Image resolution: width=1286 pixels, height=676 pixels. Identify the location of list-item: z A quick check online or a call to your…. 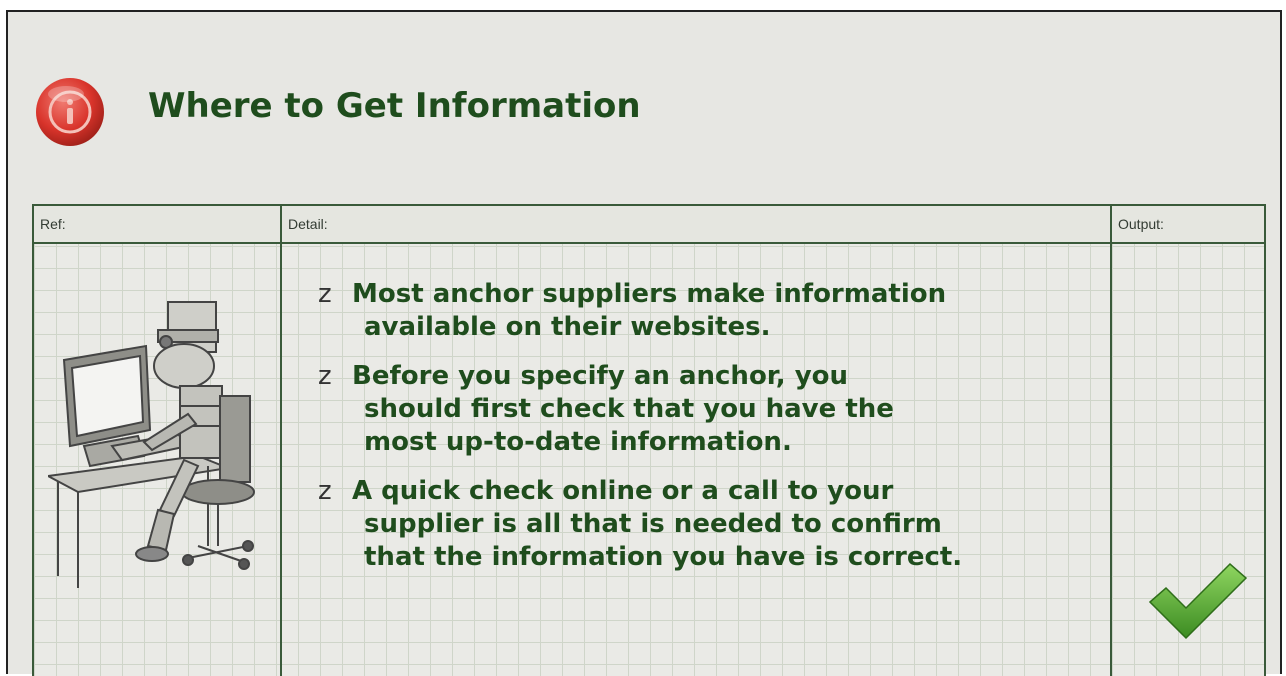
(718, 524).